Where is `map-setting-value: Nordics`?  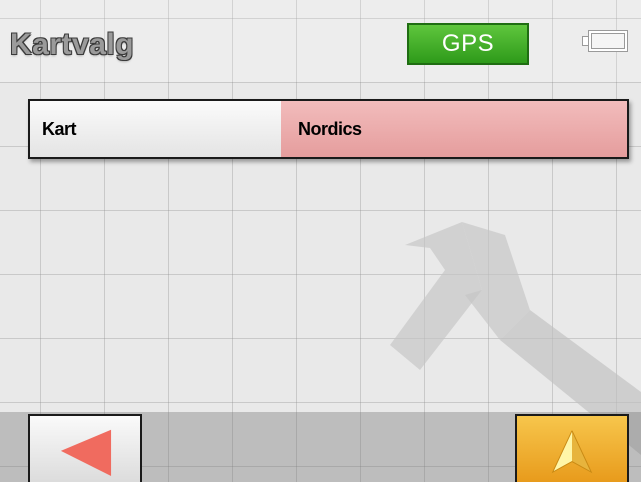 map-setting-value: Nordics is located at coordinates (454, 129).